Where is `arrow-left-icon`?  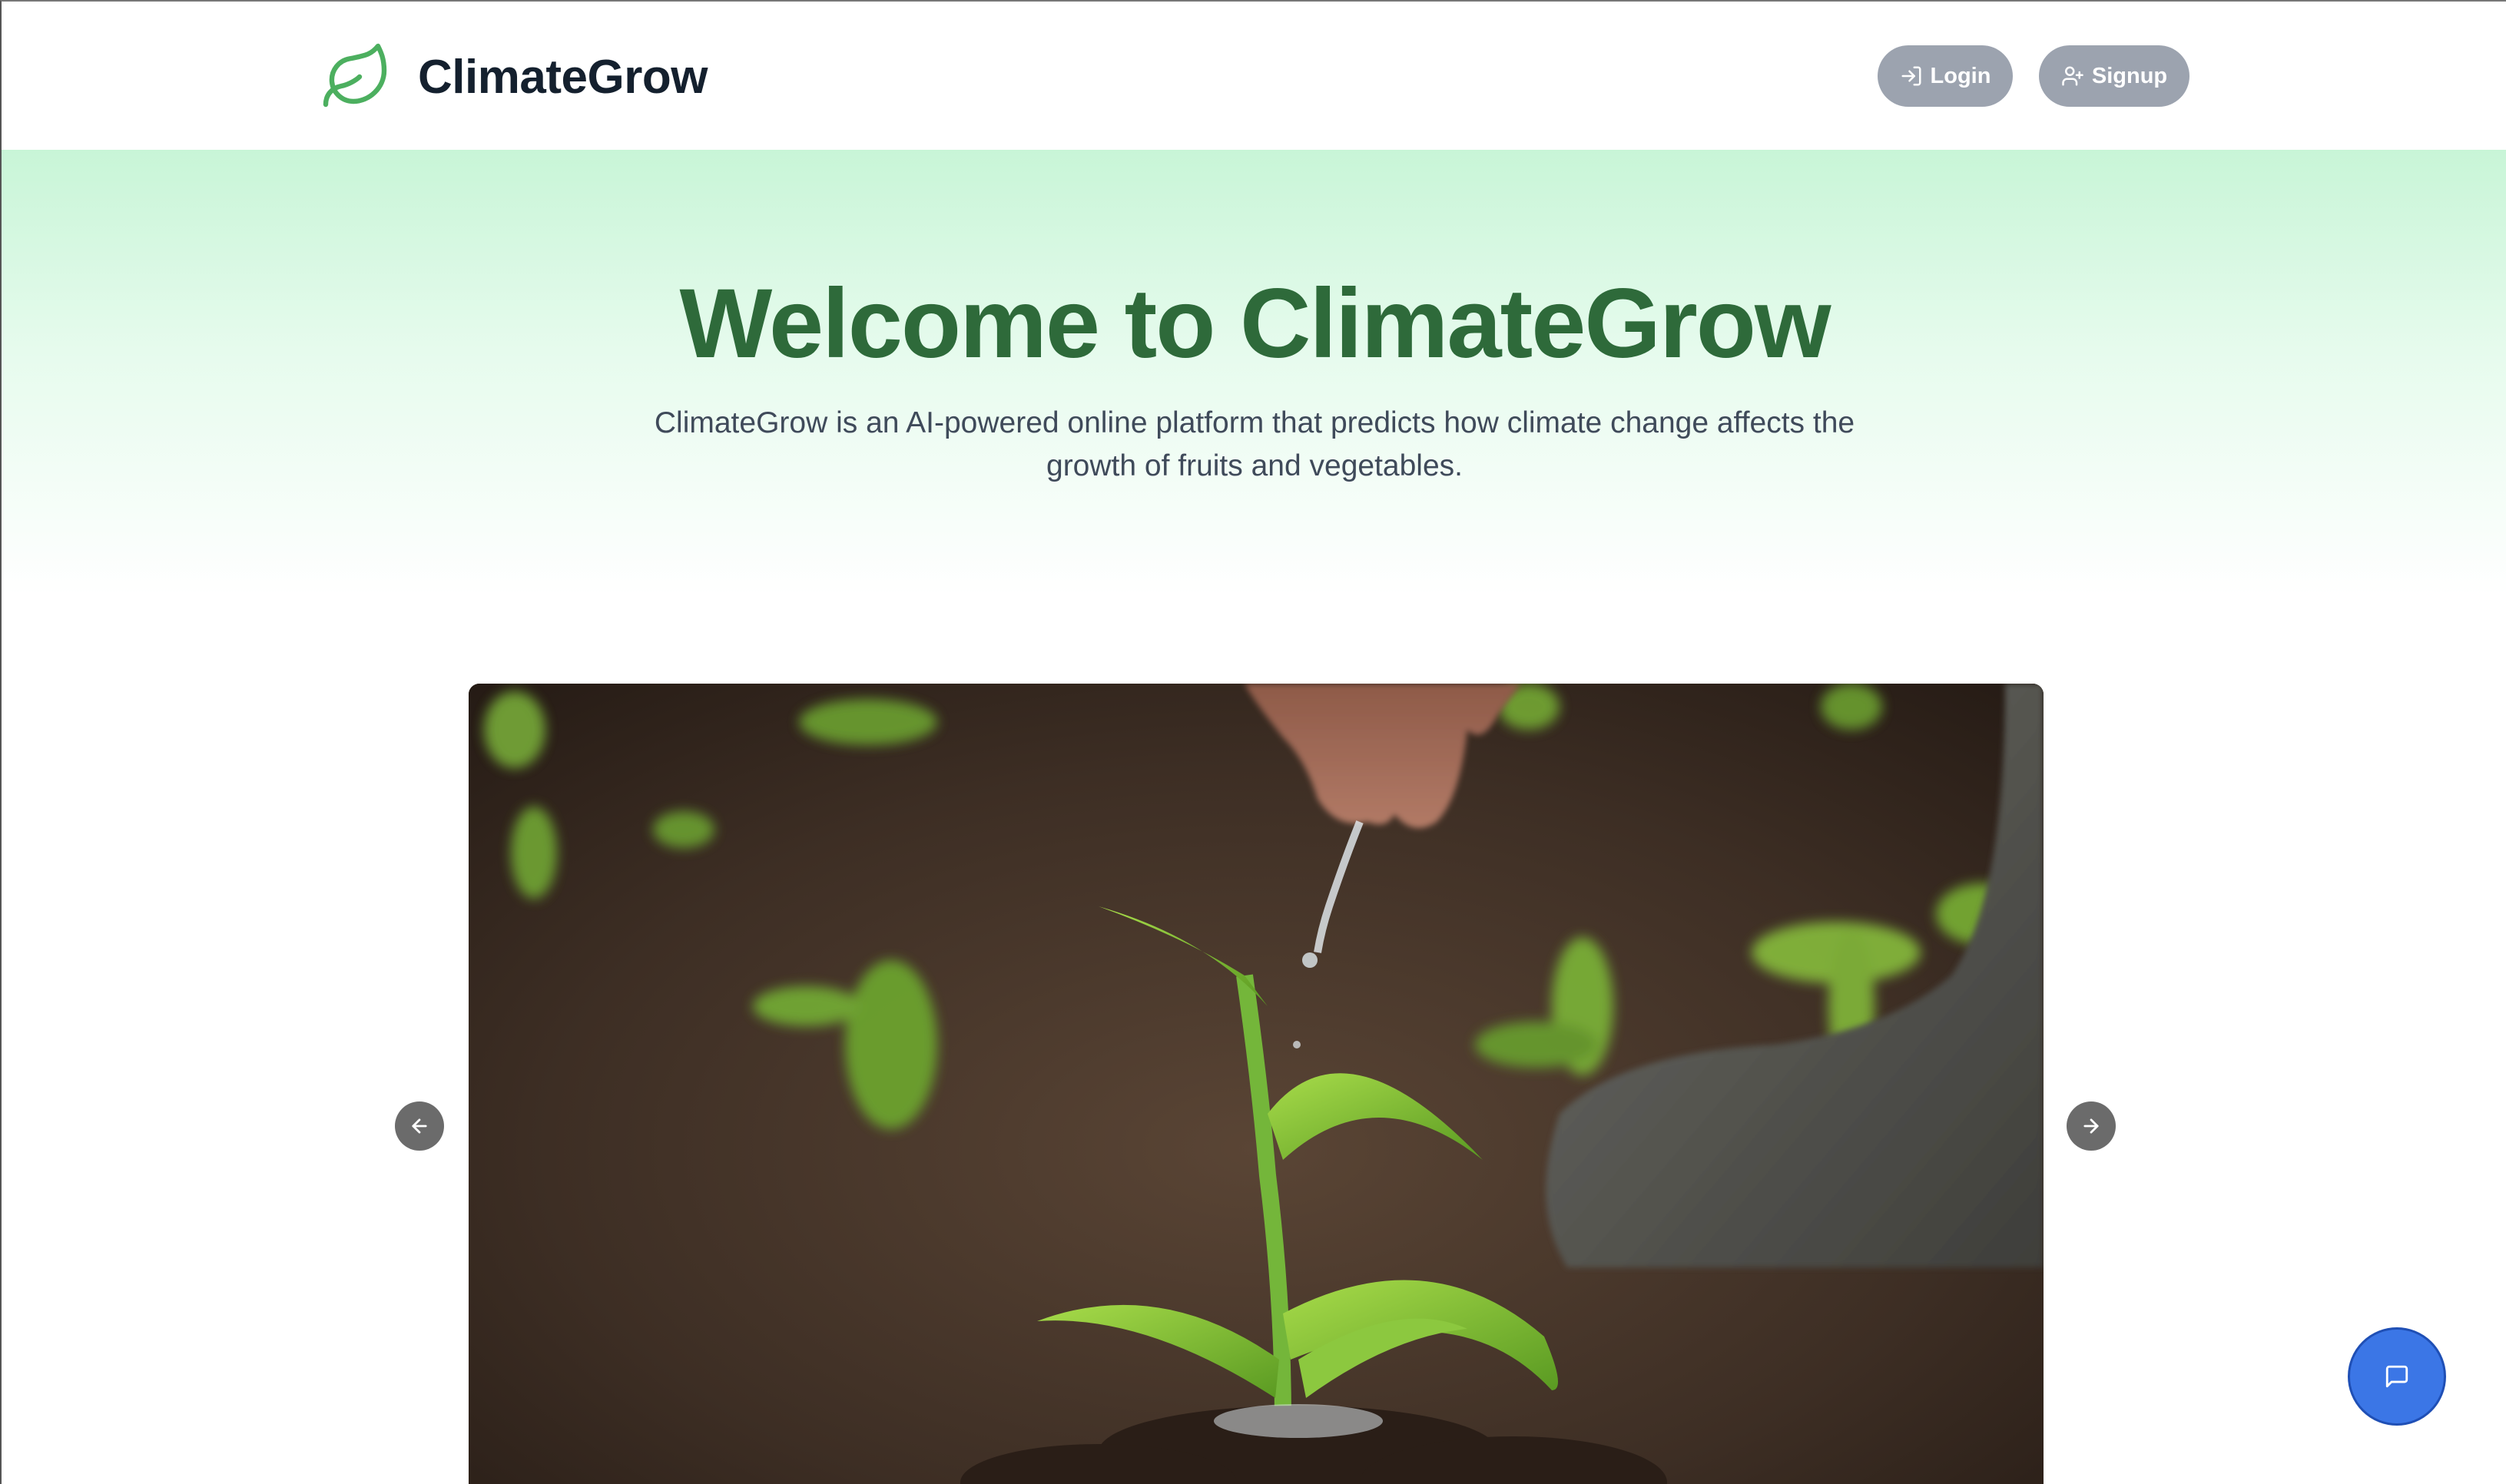
arrow-left-icon is located at coordinates (419, 1126).